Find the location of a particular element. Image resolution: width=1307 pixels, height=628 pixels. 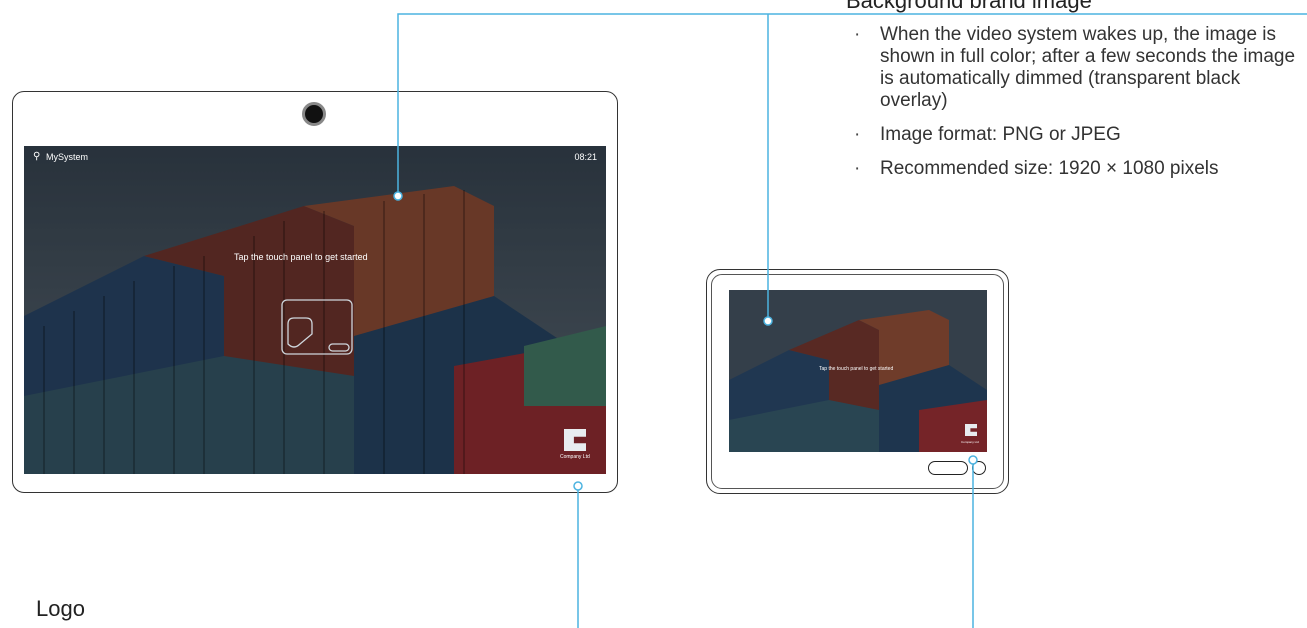

callout-marker-small is located at coordinates (768, 321).